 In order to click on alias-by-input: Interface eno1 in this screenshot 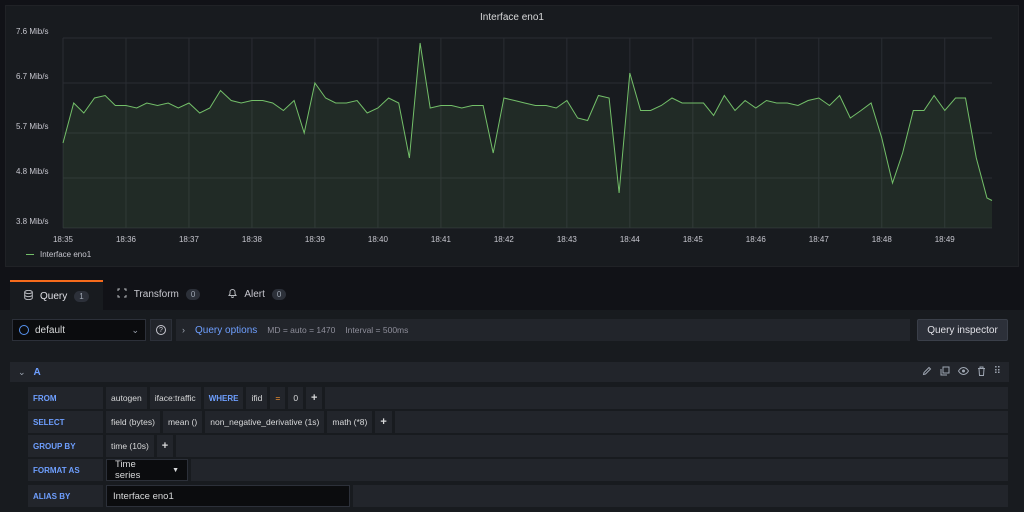, I will do `click(228, 496)`.